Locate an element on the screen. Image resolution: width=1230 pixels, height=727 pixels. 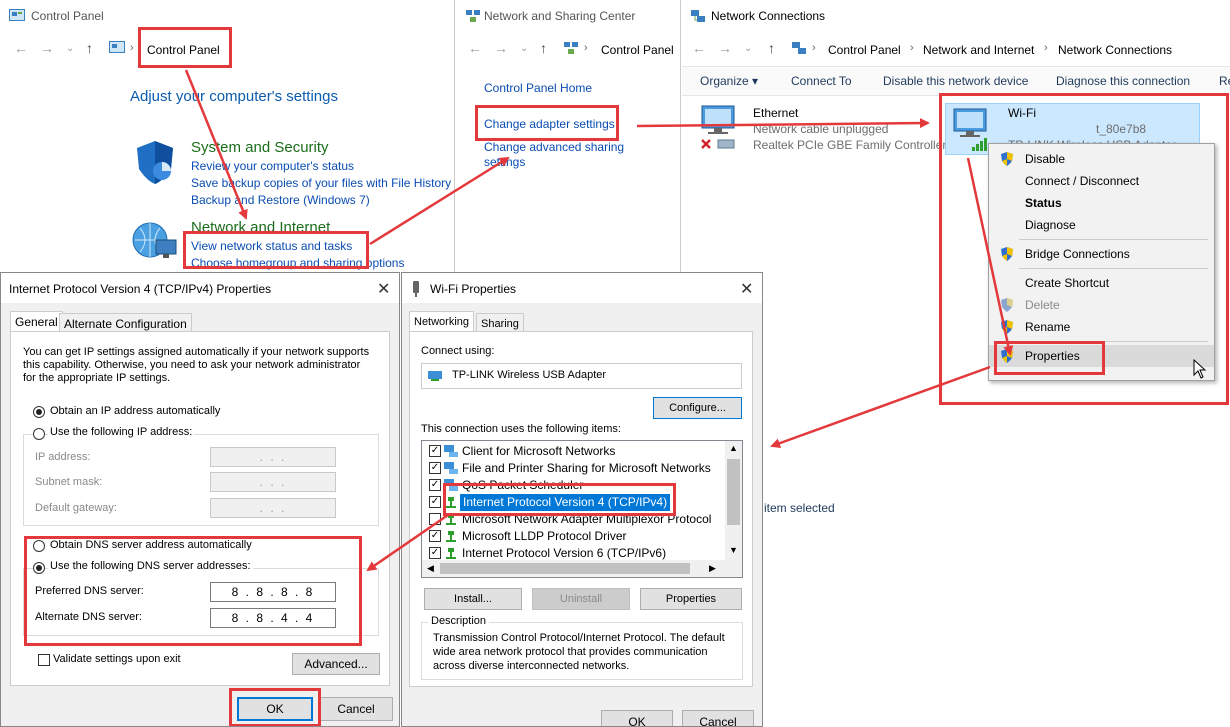
scrollbar-thumb is located at coordinates (733, 492).